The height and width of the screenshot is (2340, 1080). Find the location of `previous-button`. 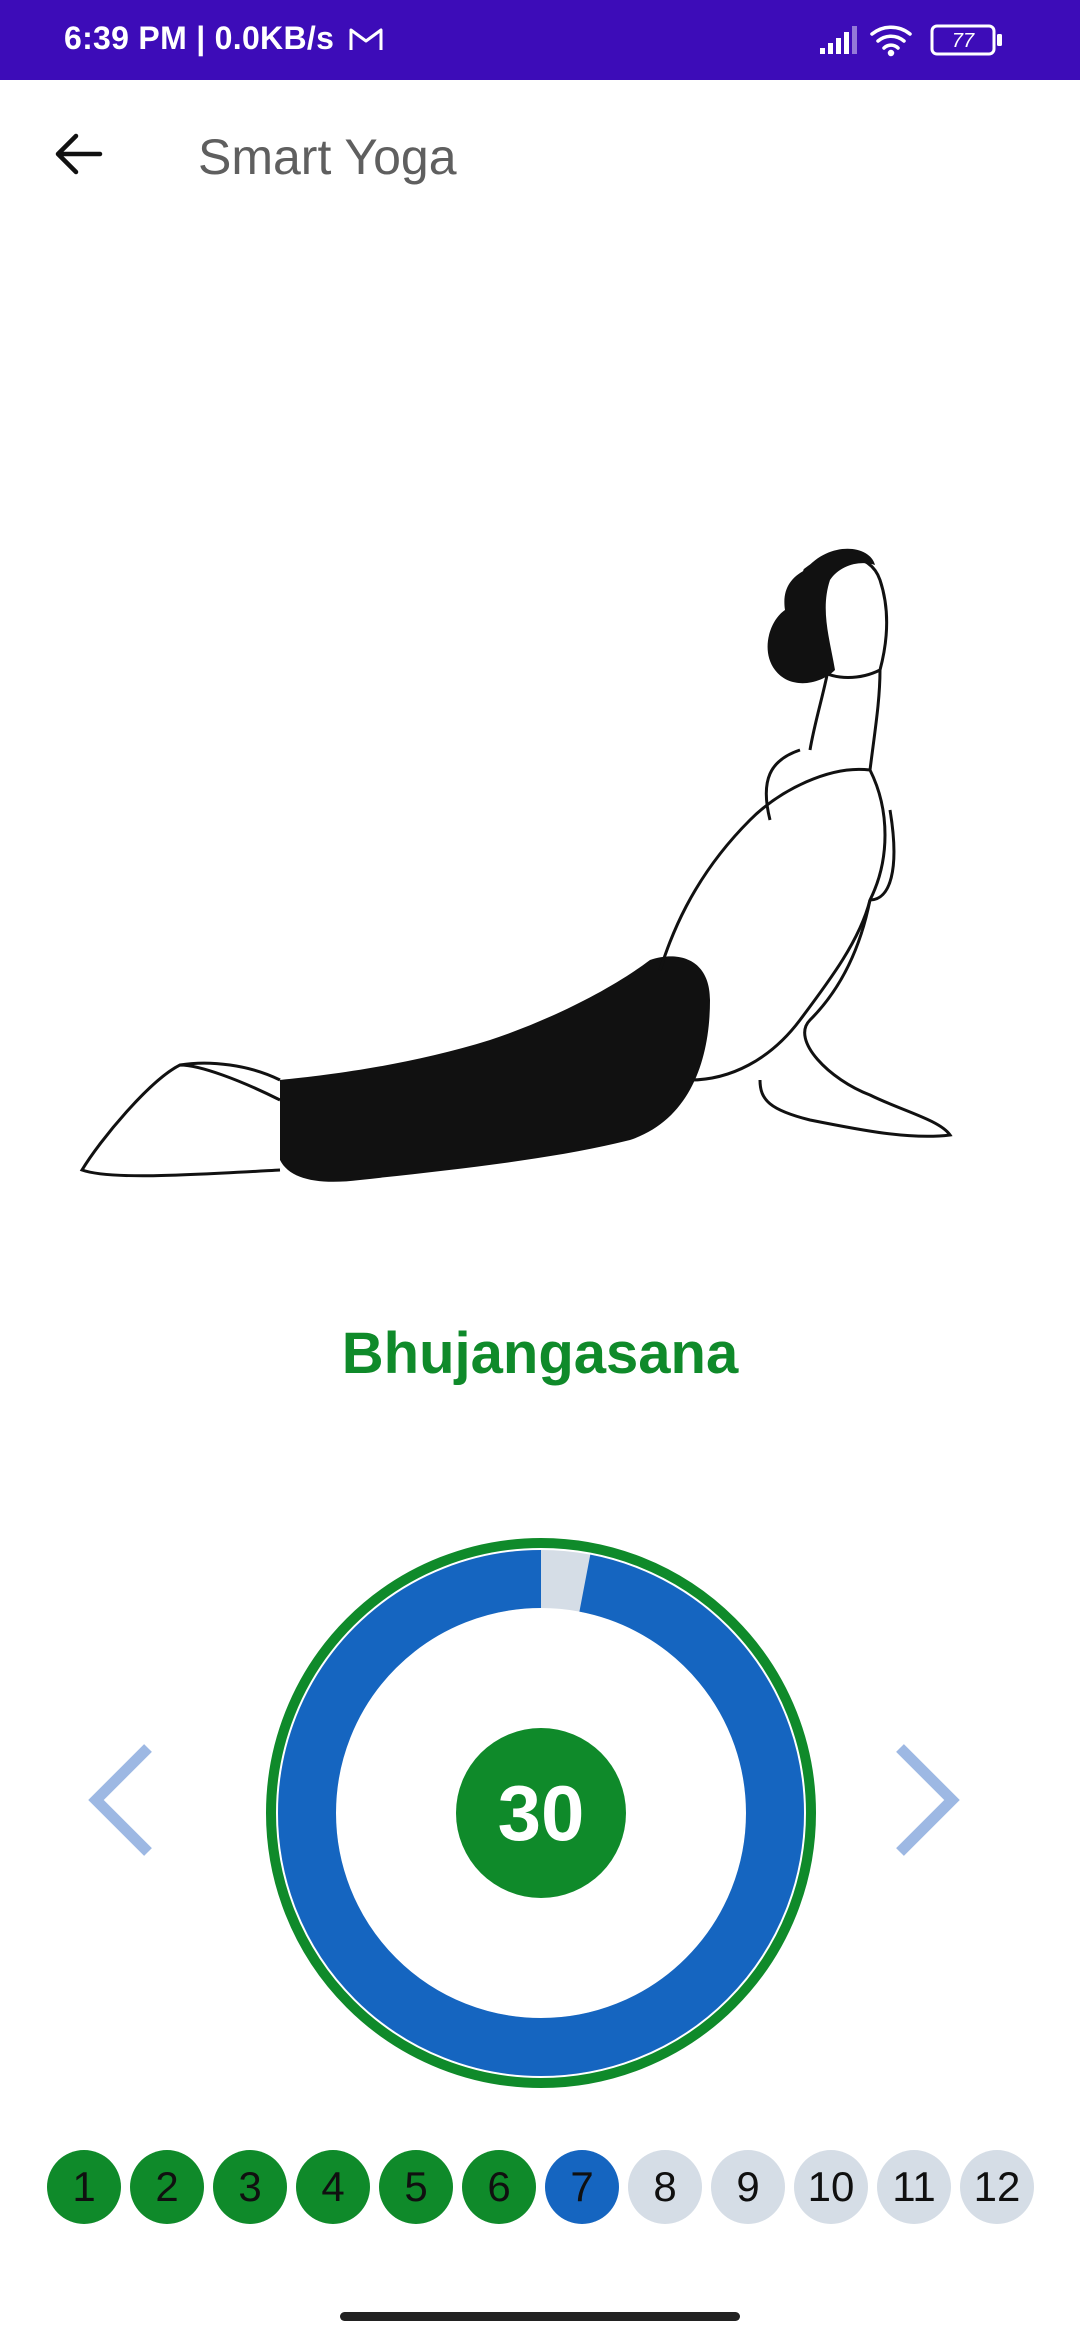

previous-button is located at coordinates (123, 1800).